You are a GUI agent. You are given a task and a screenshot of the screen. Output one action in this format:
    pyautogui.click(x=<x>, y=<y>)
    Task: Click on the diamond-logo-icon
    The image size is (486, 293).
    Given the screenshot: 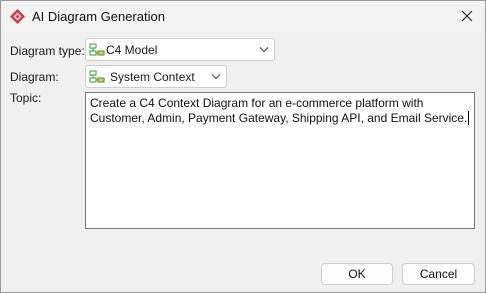 What is the action you would take?
    pyautogui.click(x=17, y=16)
    